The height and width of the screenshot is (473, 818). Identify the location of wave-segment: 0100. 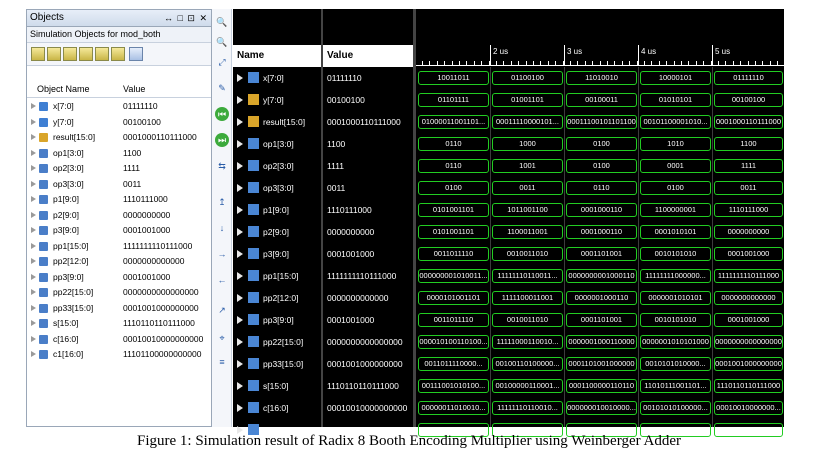
(453, 188).